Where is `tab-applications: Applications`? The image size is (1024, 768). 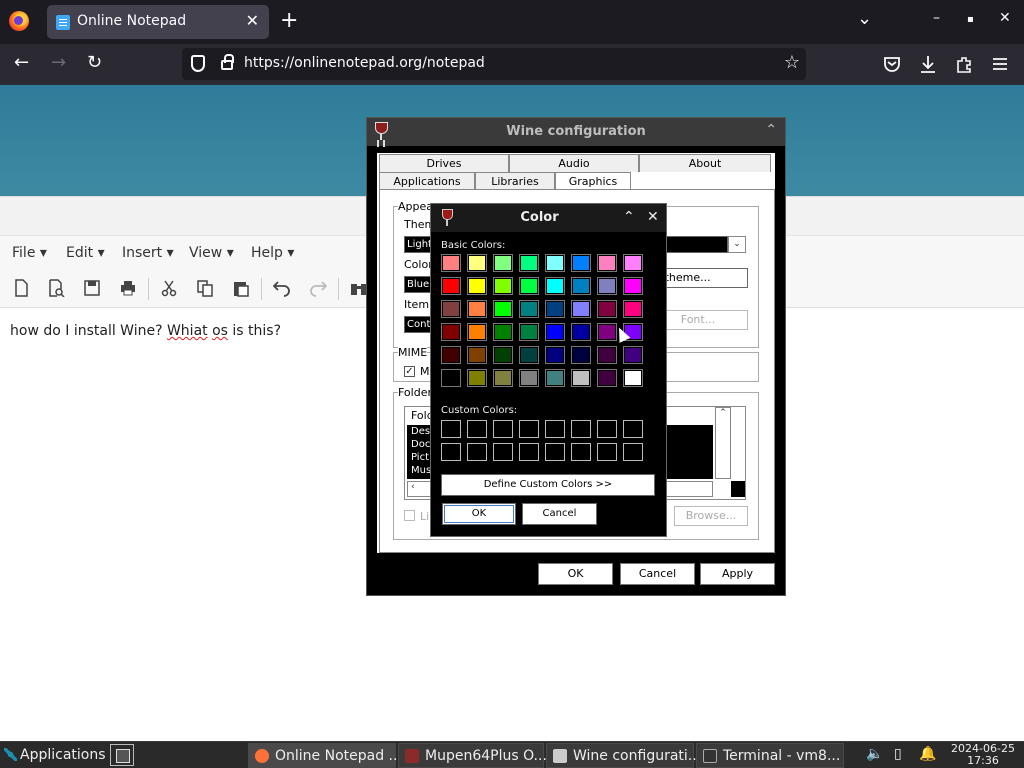
tab-applications: Applications is located at coordinates (427, 181).